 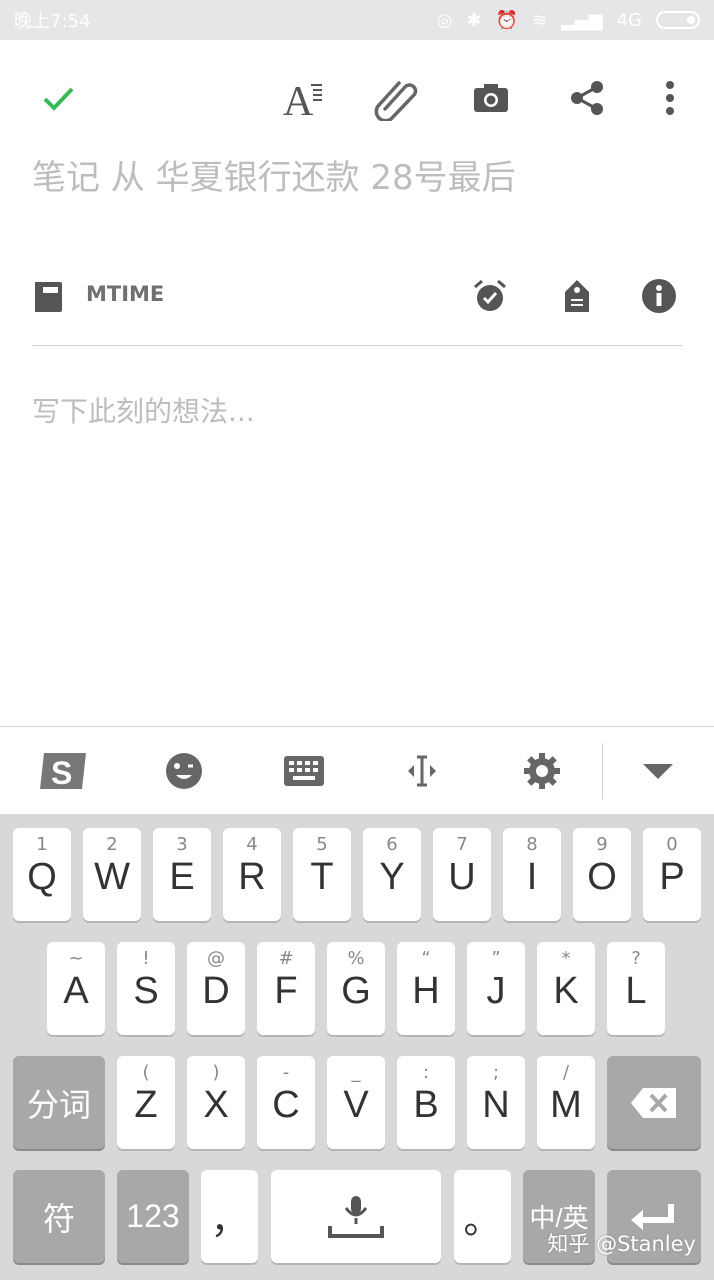 What do you see at coordinates (539, 20) in the screenshot?
I see `wifi-icon: ≋` at bounding box center [539, 20].